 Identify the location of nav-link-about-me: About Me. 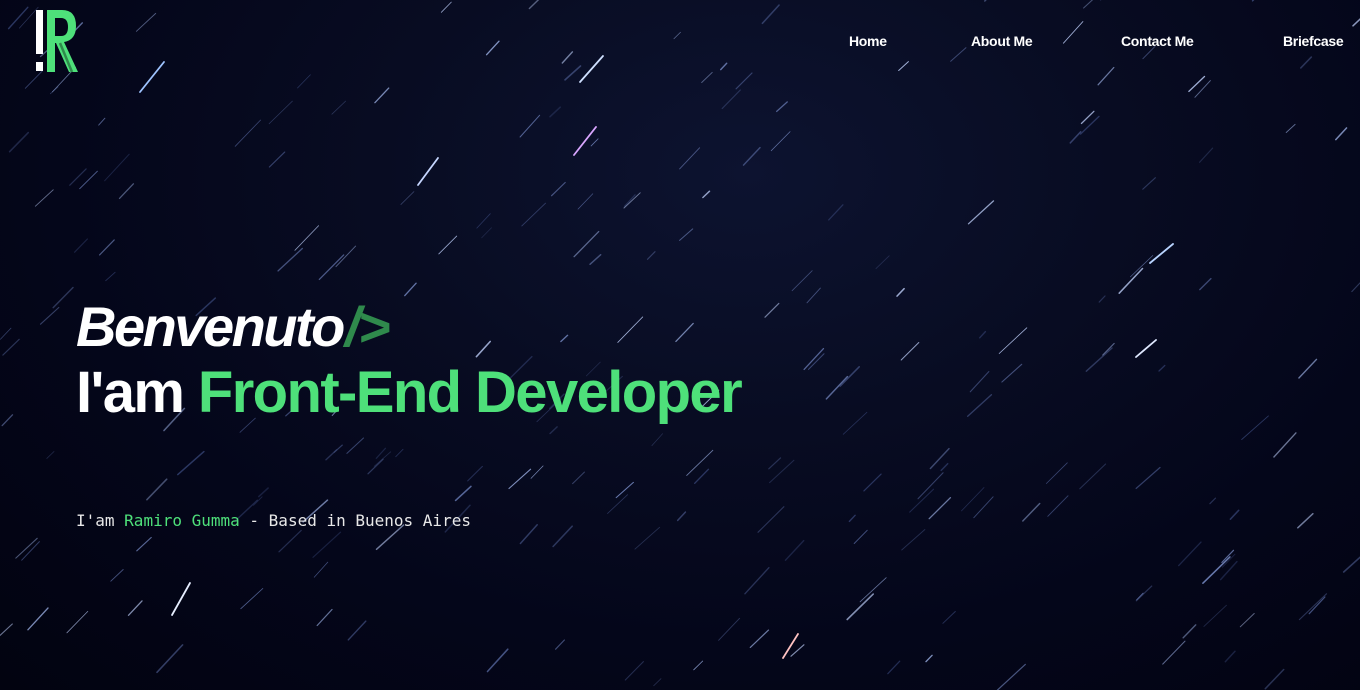
(1002, 41).